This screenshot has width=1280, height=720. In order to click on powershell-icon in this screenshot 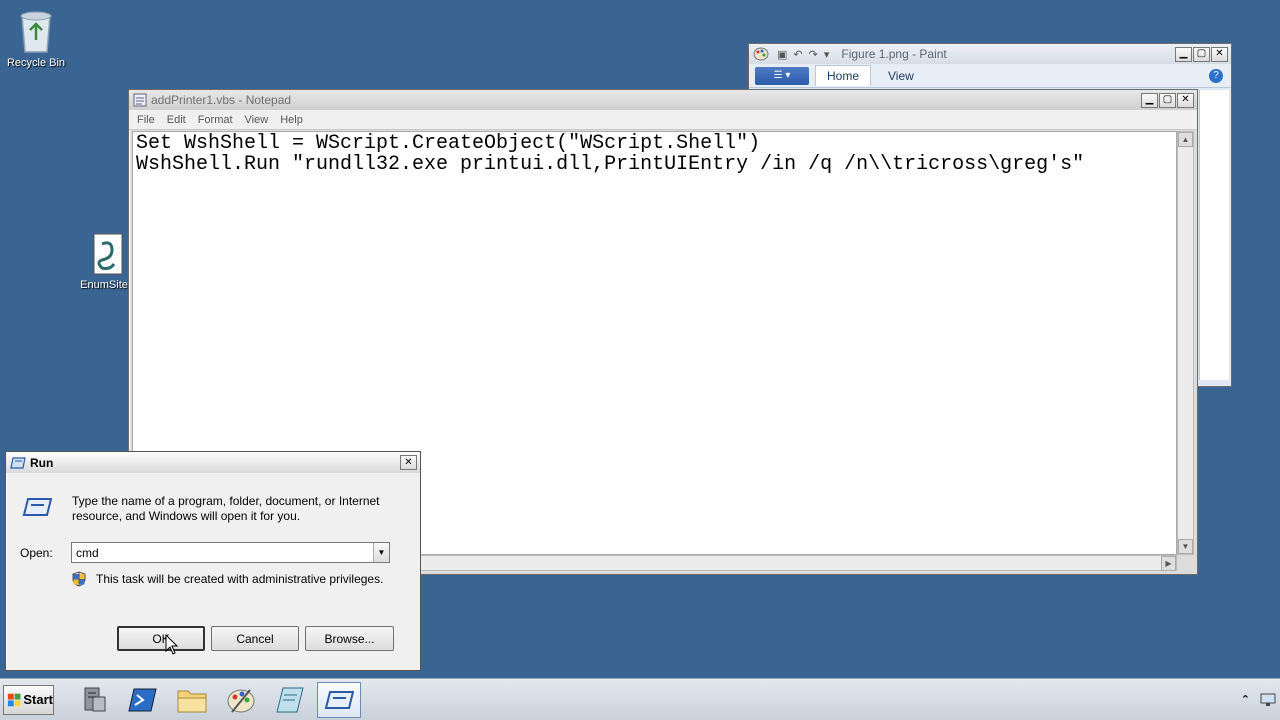, I will do `click(142, 699)`.